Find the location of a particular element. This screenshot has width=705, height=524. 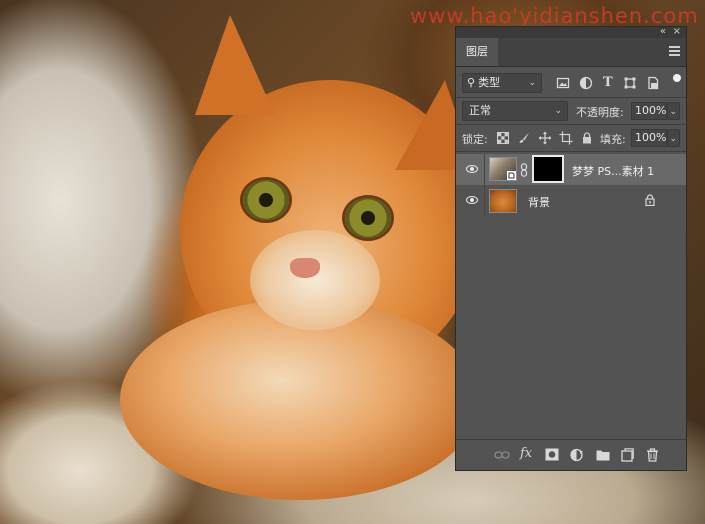

cat-nose is located at coordinates (305, 268).